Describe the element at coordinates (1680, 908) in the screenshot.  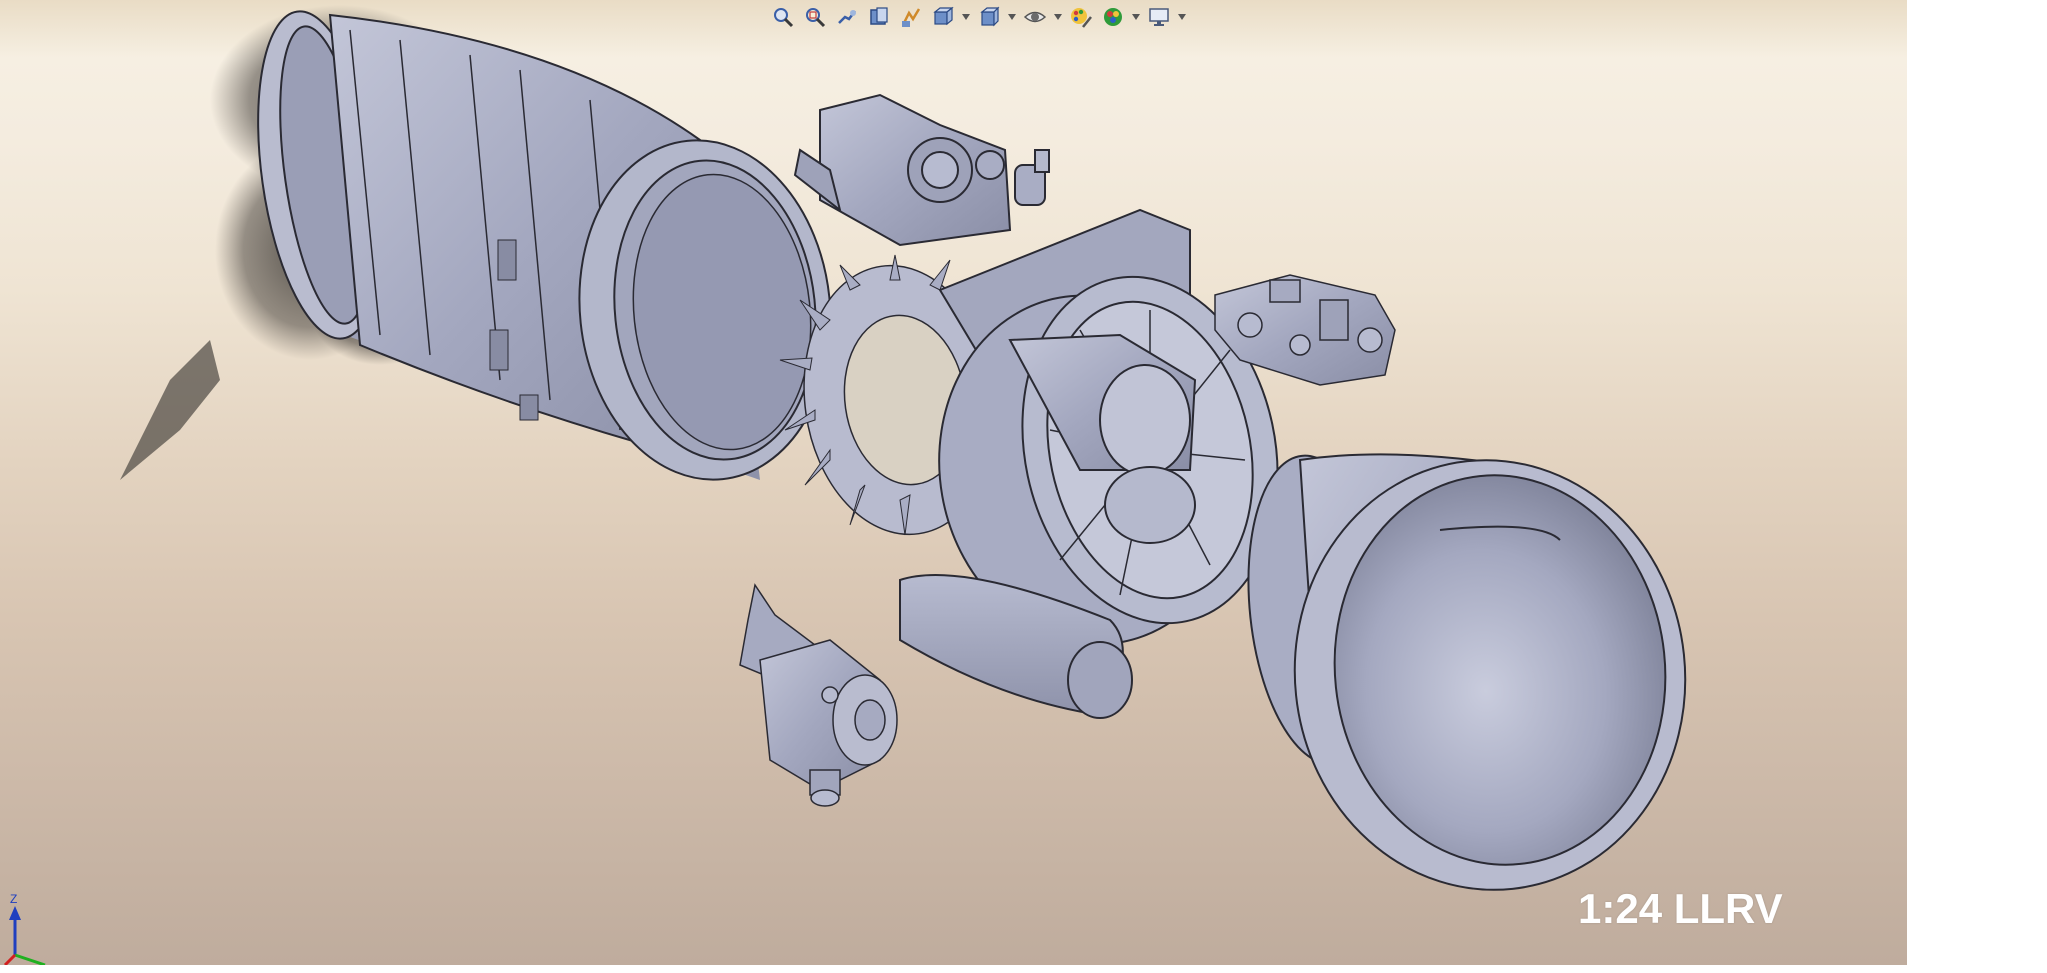
I see `scale-label: 1:24 LLRV` at that location.